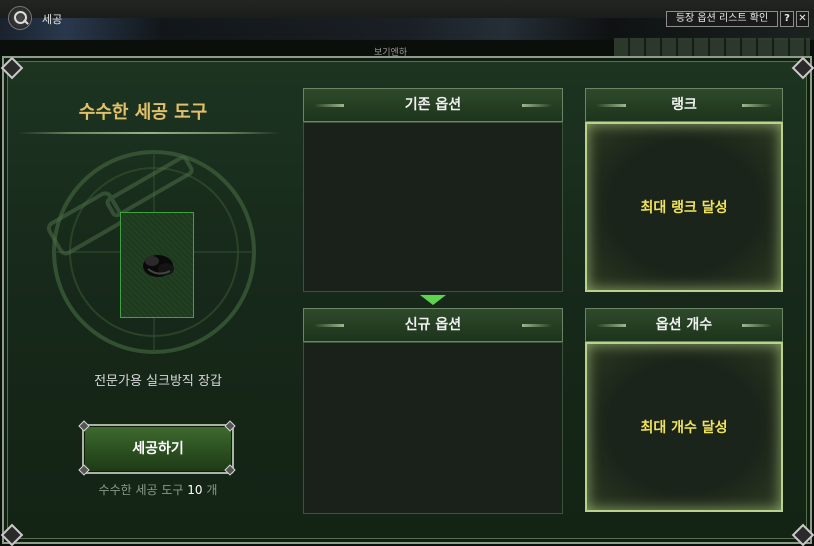 The image size is (814, 546). I want to click on new-options-list, so click(433, 428).